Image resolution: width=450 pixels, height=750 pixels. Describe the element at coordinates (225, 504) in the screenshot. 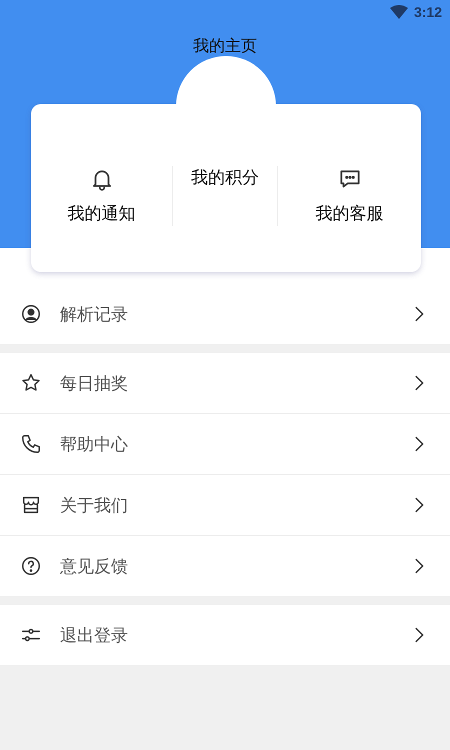

I see `menu-item: 关于我们` at that location.